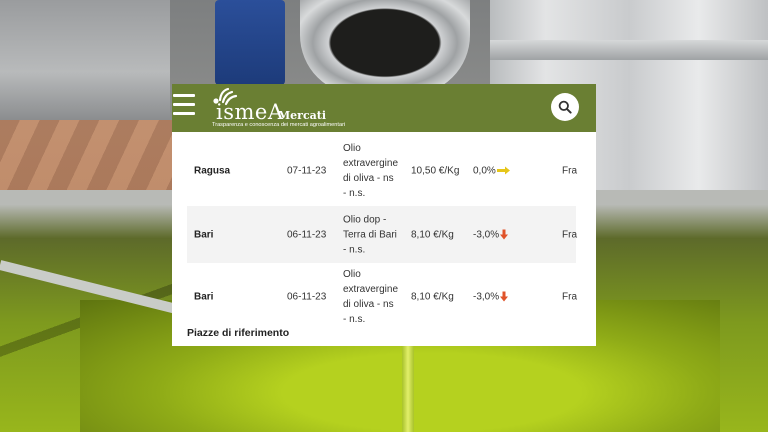  Describe the element at coordinates (370, 234) in the screenshot. I see `product-name: Olio dop - Terra di Bari - n.s.` at that location.